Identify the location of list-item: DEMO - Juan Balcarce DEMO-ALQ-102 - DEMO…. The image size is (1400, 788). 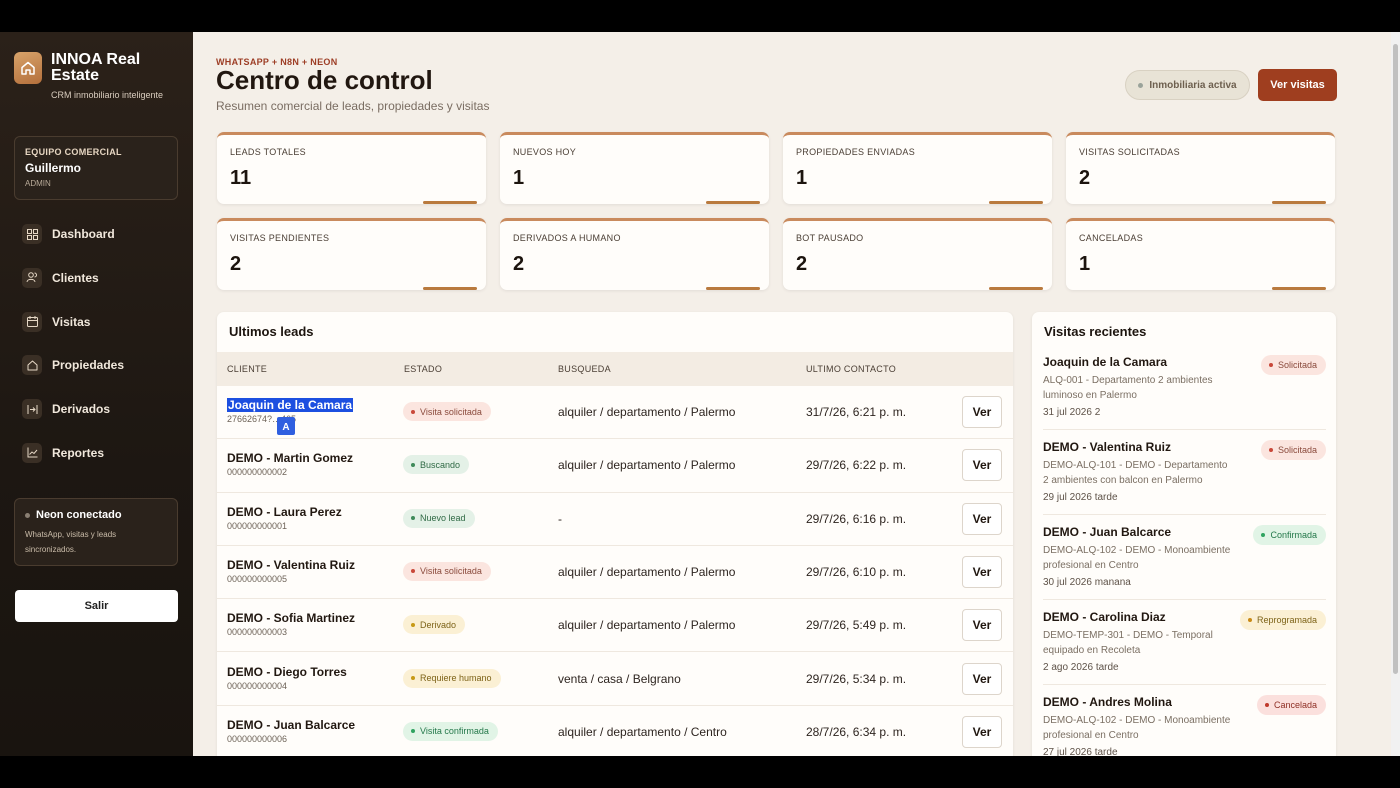
(1184, 557).